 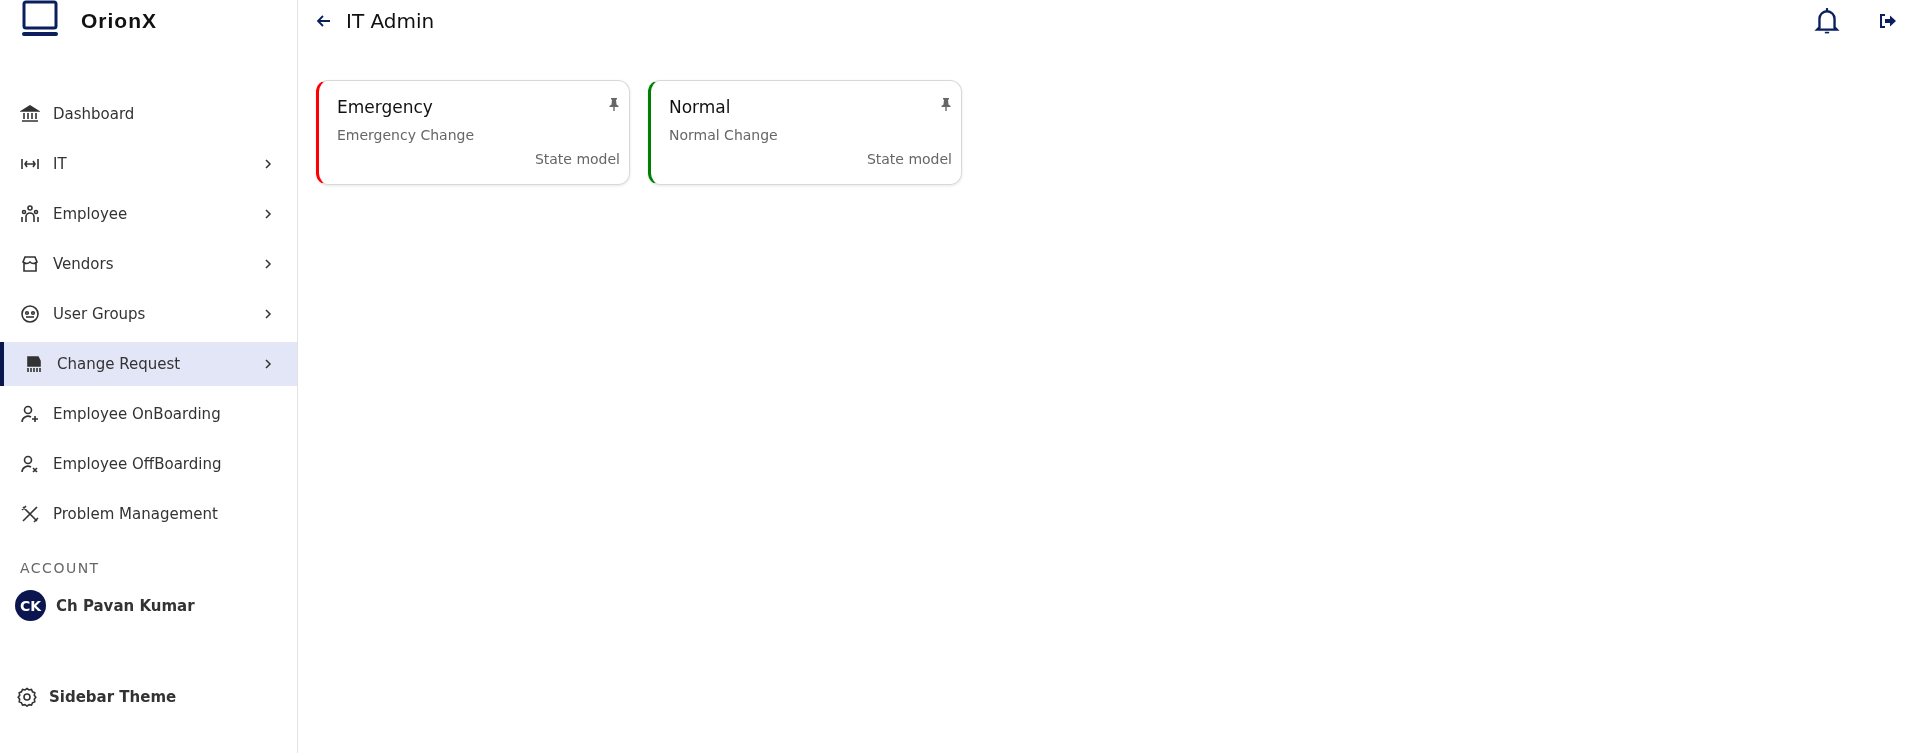 I want to click on back-arrow-icon, so click(x=324, y=21).